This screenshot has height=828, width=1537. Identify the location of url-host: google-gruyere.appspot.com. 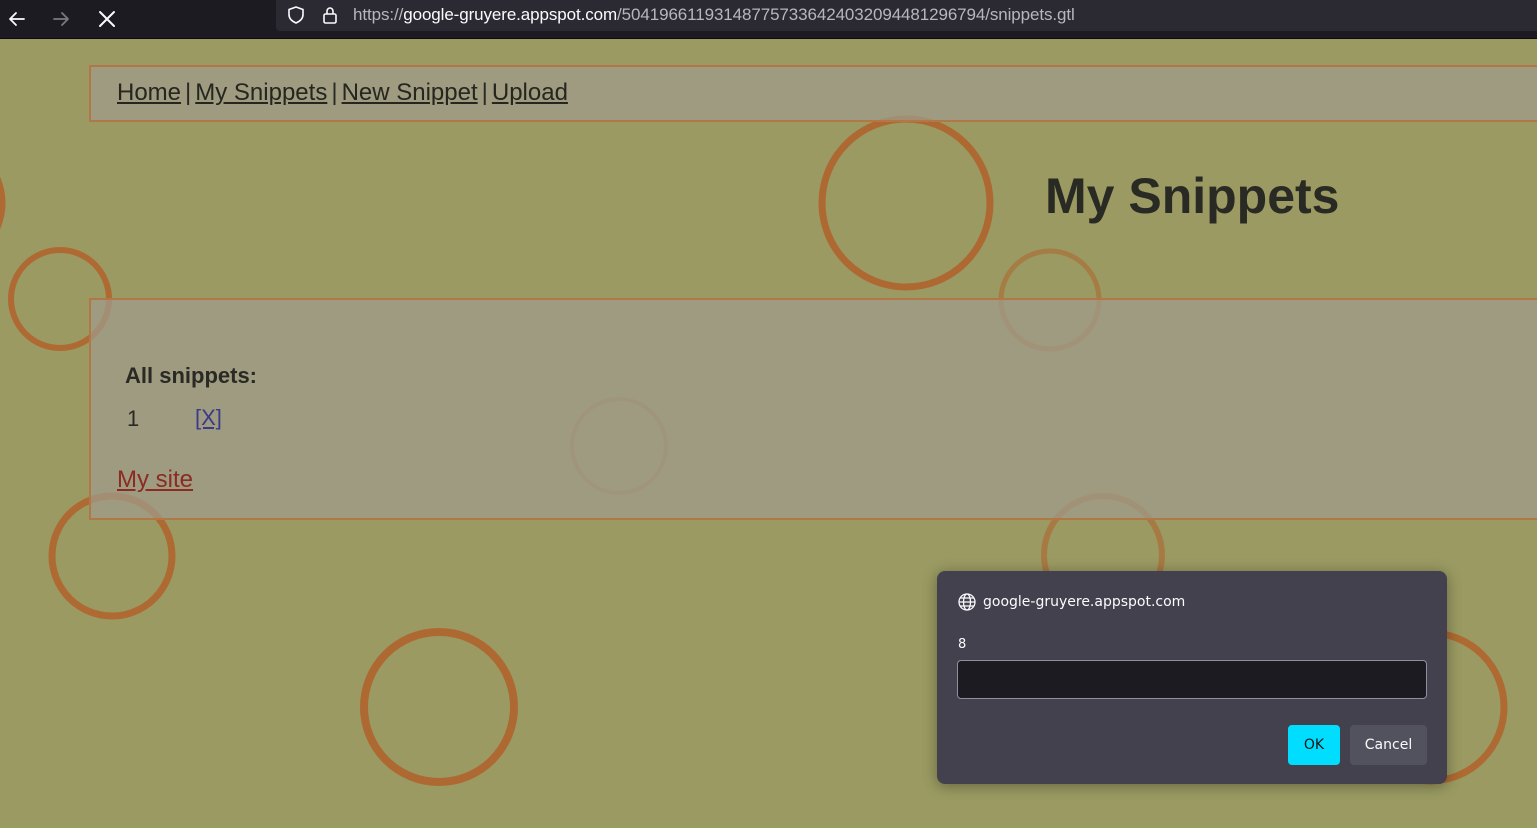
(510, 14).